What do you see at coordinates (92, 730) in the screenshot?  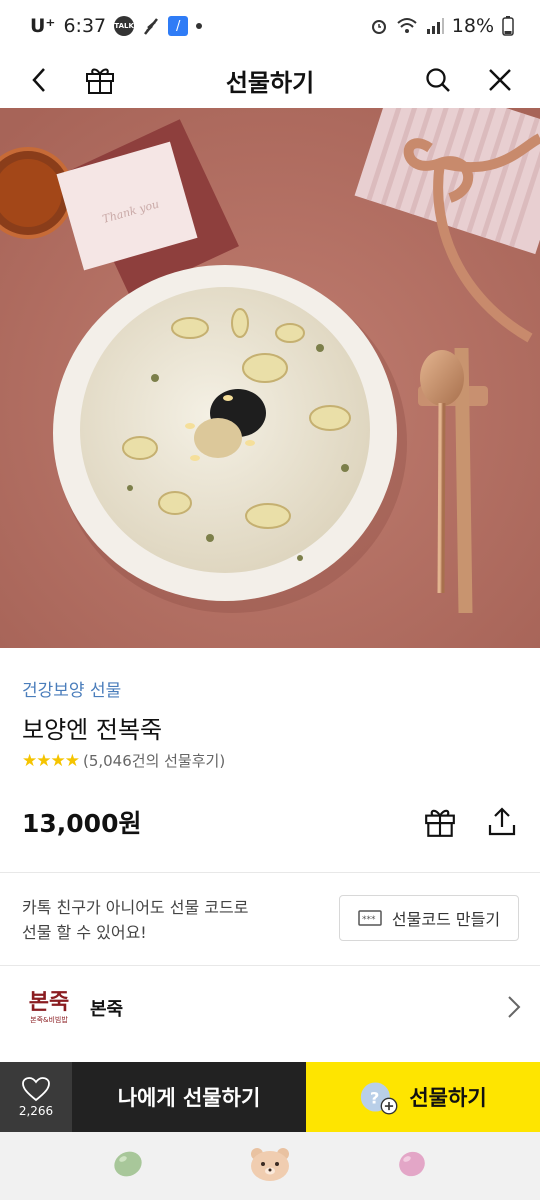 I see `product-name: 보양엔 전복죽` at bounding box center [92, 730].